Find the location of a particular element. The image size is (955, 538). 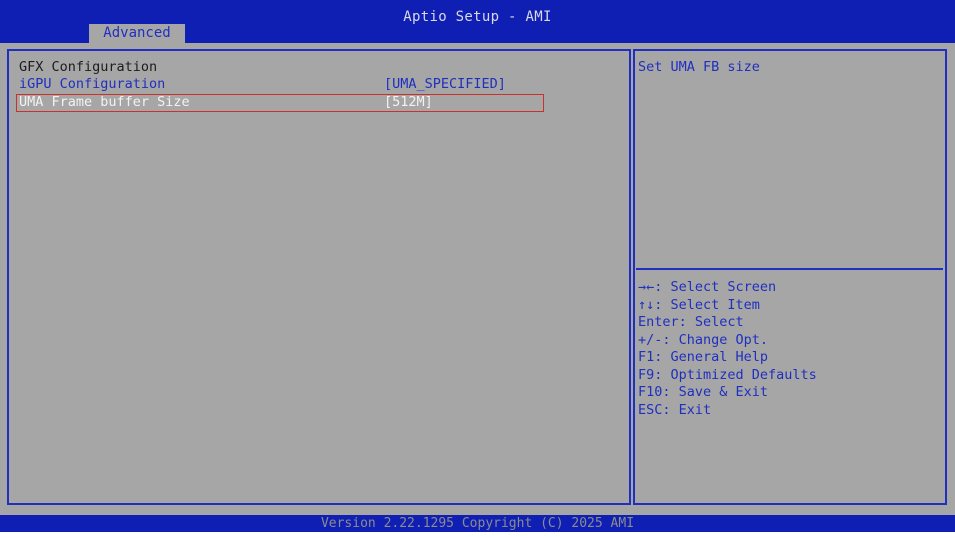

app-title: Aptio Setup - AMI is located at coordinates (477, 17).